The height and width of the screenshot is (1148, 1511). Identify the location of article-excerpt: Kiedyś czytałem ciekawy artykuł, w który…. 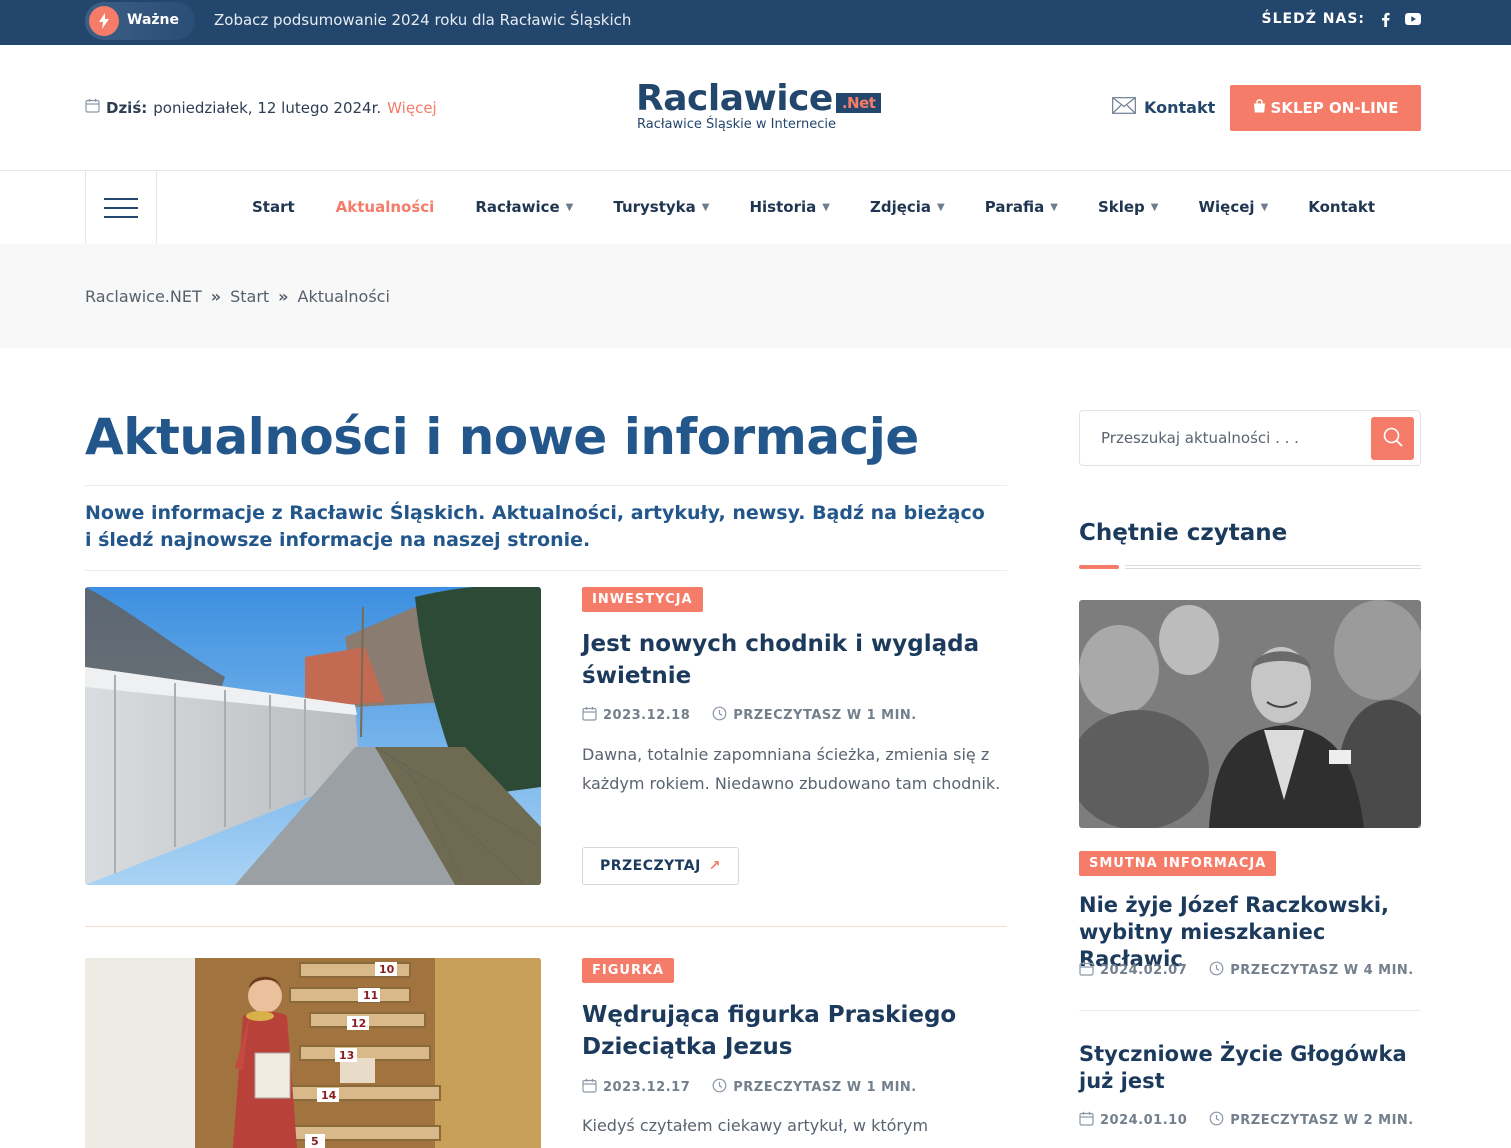
(755, 1125).